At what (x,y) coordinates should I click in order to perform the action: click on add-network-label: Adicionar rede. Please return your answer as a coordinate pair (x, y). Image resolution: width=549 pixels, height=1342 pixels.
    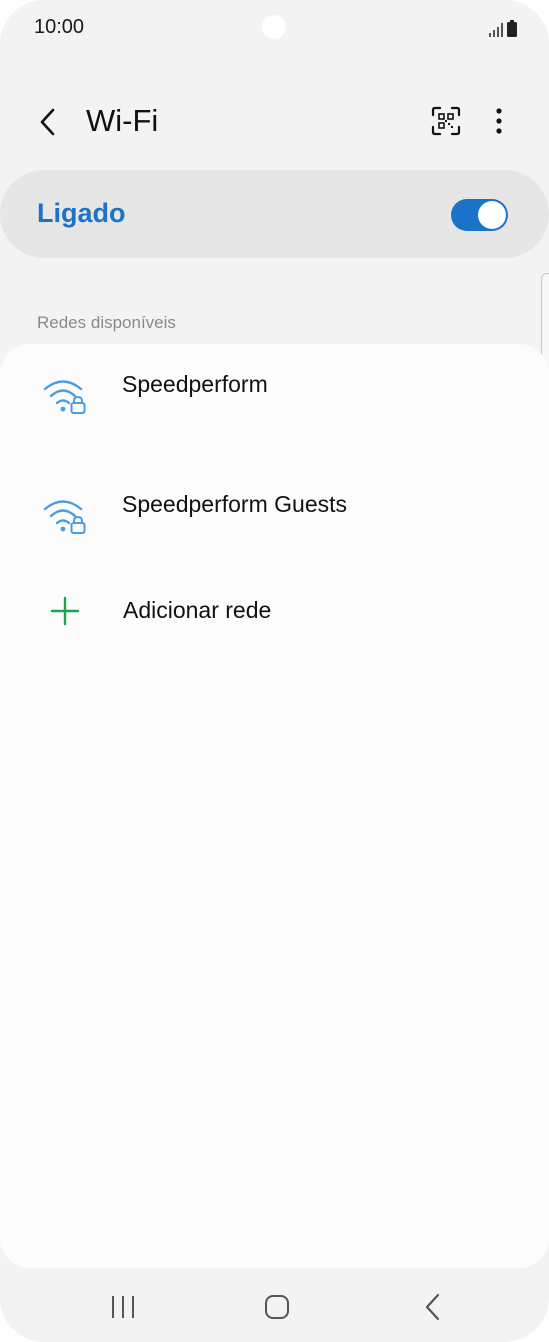
    Looking at the image, I should click on (197, 610).